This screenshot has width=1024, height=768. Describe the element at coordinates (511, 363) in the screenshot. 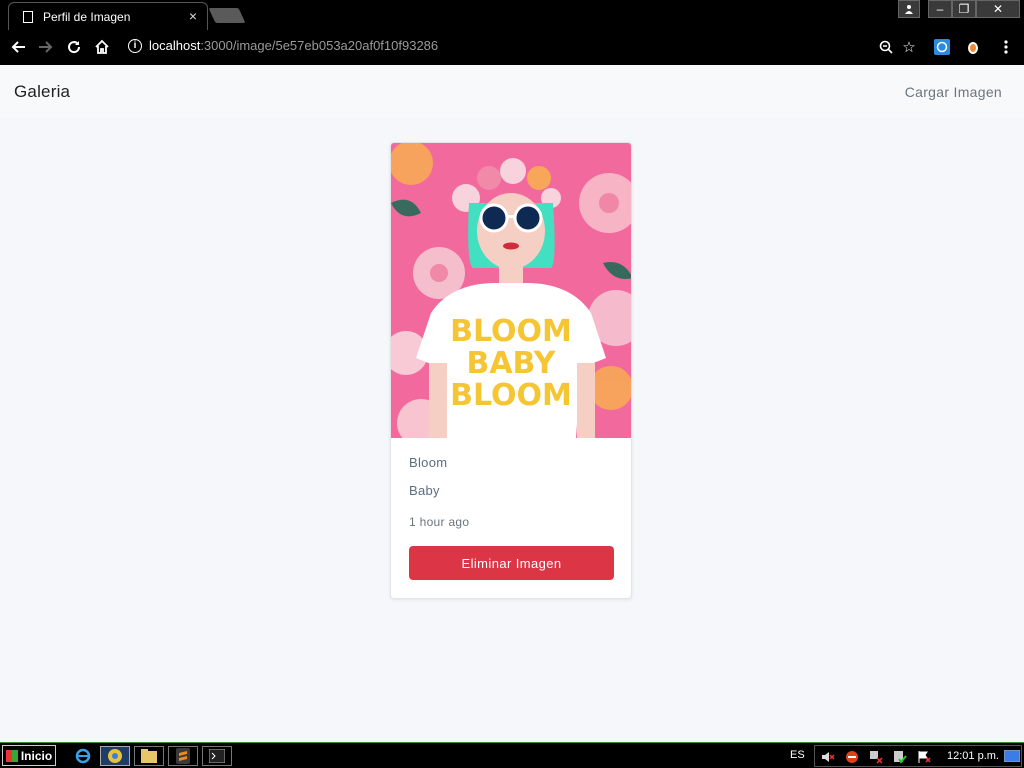

I see `shirt-text-line-2: BABY` at that location.